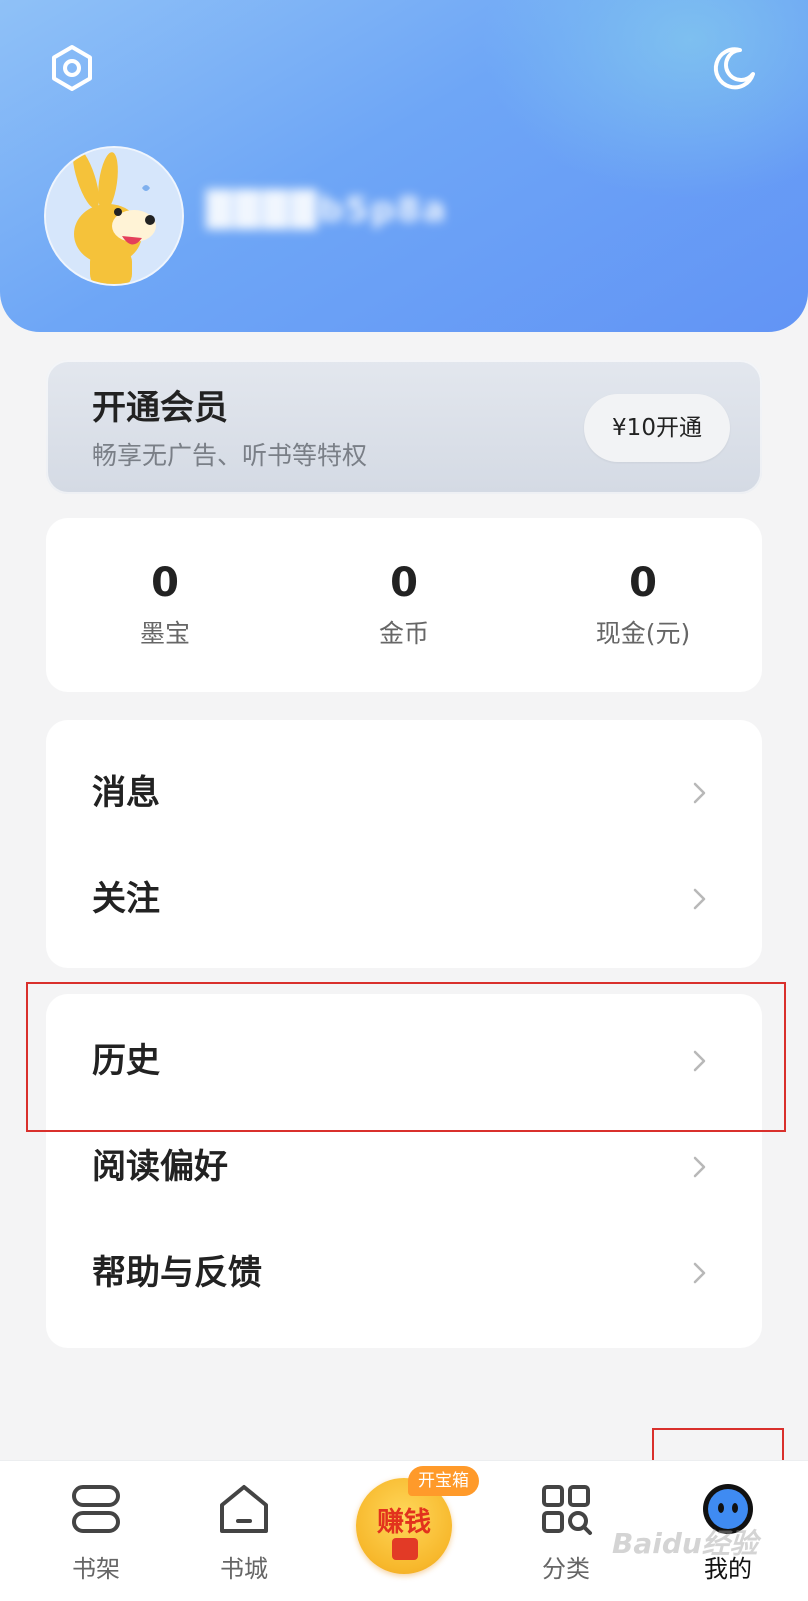 The image size is (808, 1601). Describe the element at coordinates (164, 633) in the screenshot. I see `stat-label: 墨宝` at that location.